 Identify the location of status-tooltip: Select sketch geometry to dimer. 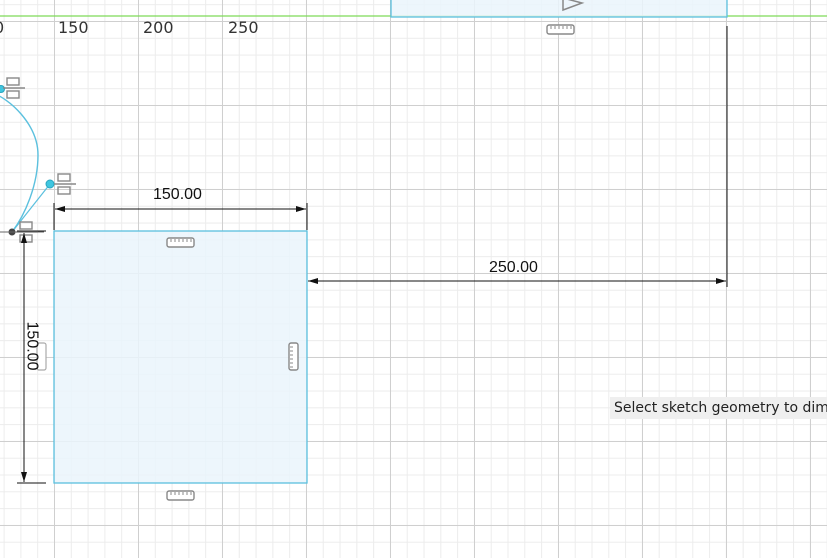
(718, 408).